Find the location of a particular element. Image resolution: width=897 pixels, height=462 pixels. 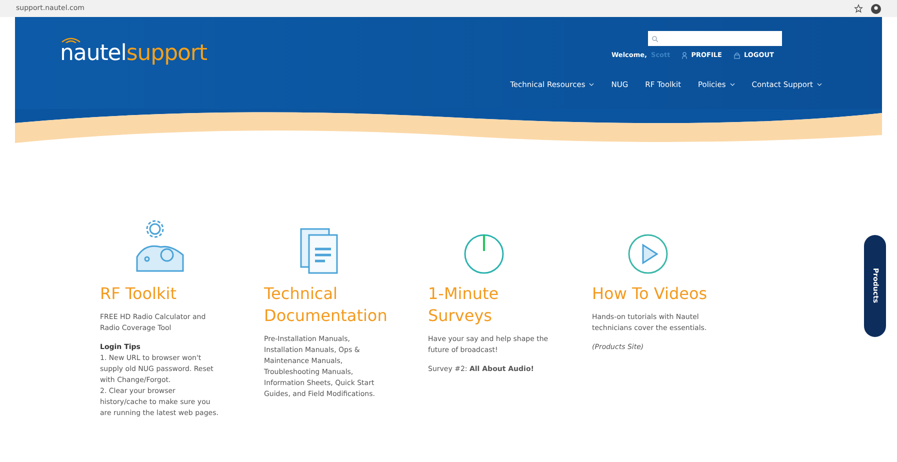

play-icon is located at coordinates (648, 254).